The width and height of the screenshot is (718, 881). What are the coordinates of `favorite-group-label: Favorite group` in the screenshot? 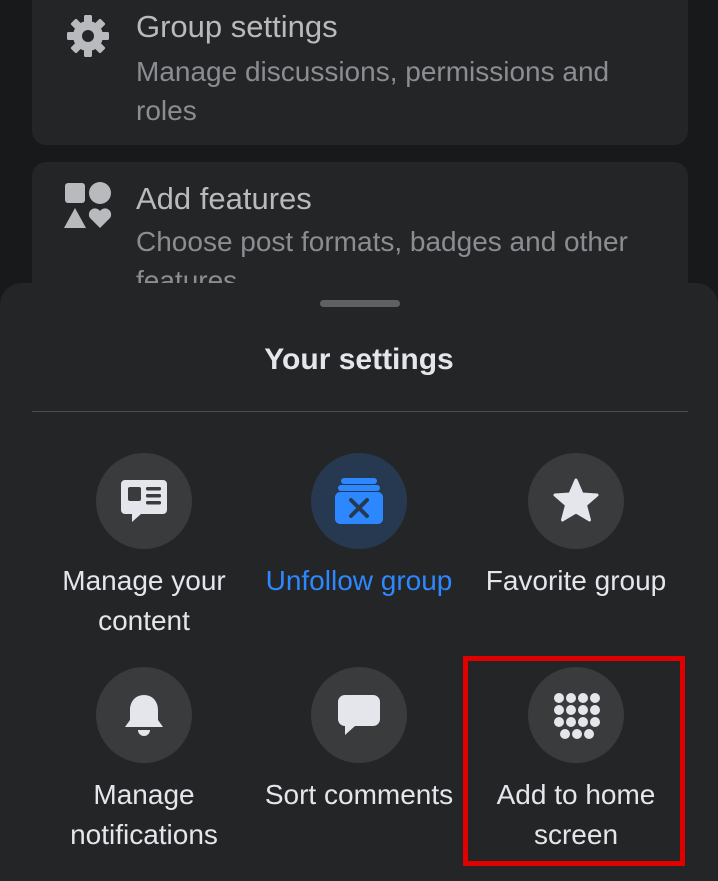 It's located at (576, 580).